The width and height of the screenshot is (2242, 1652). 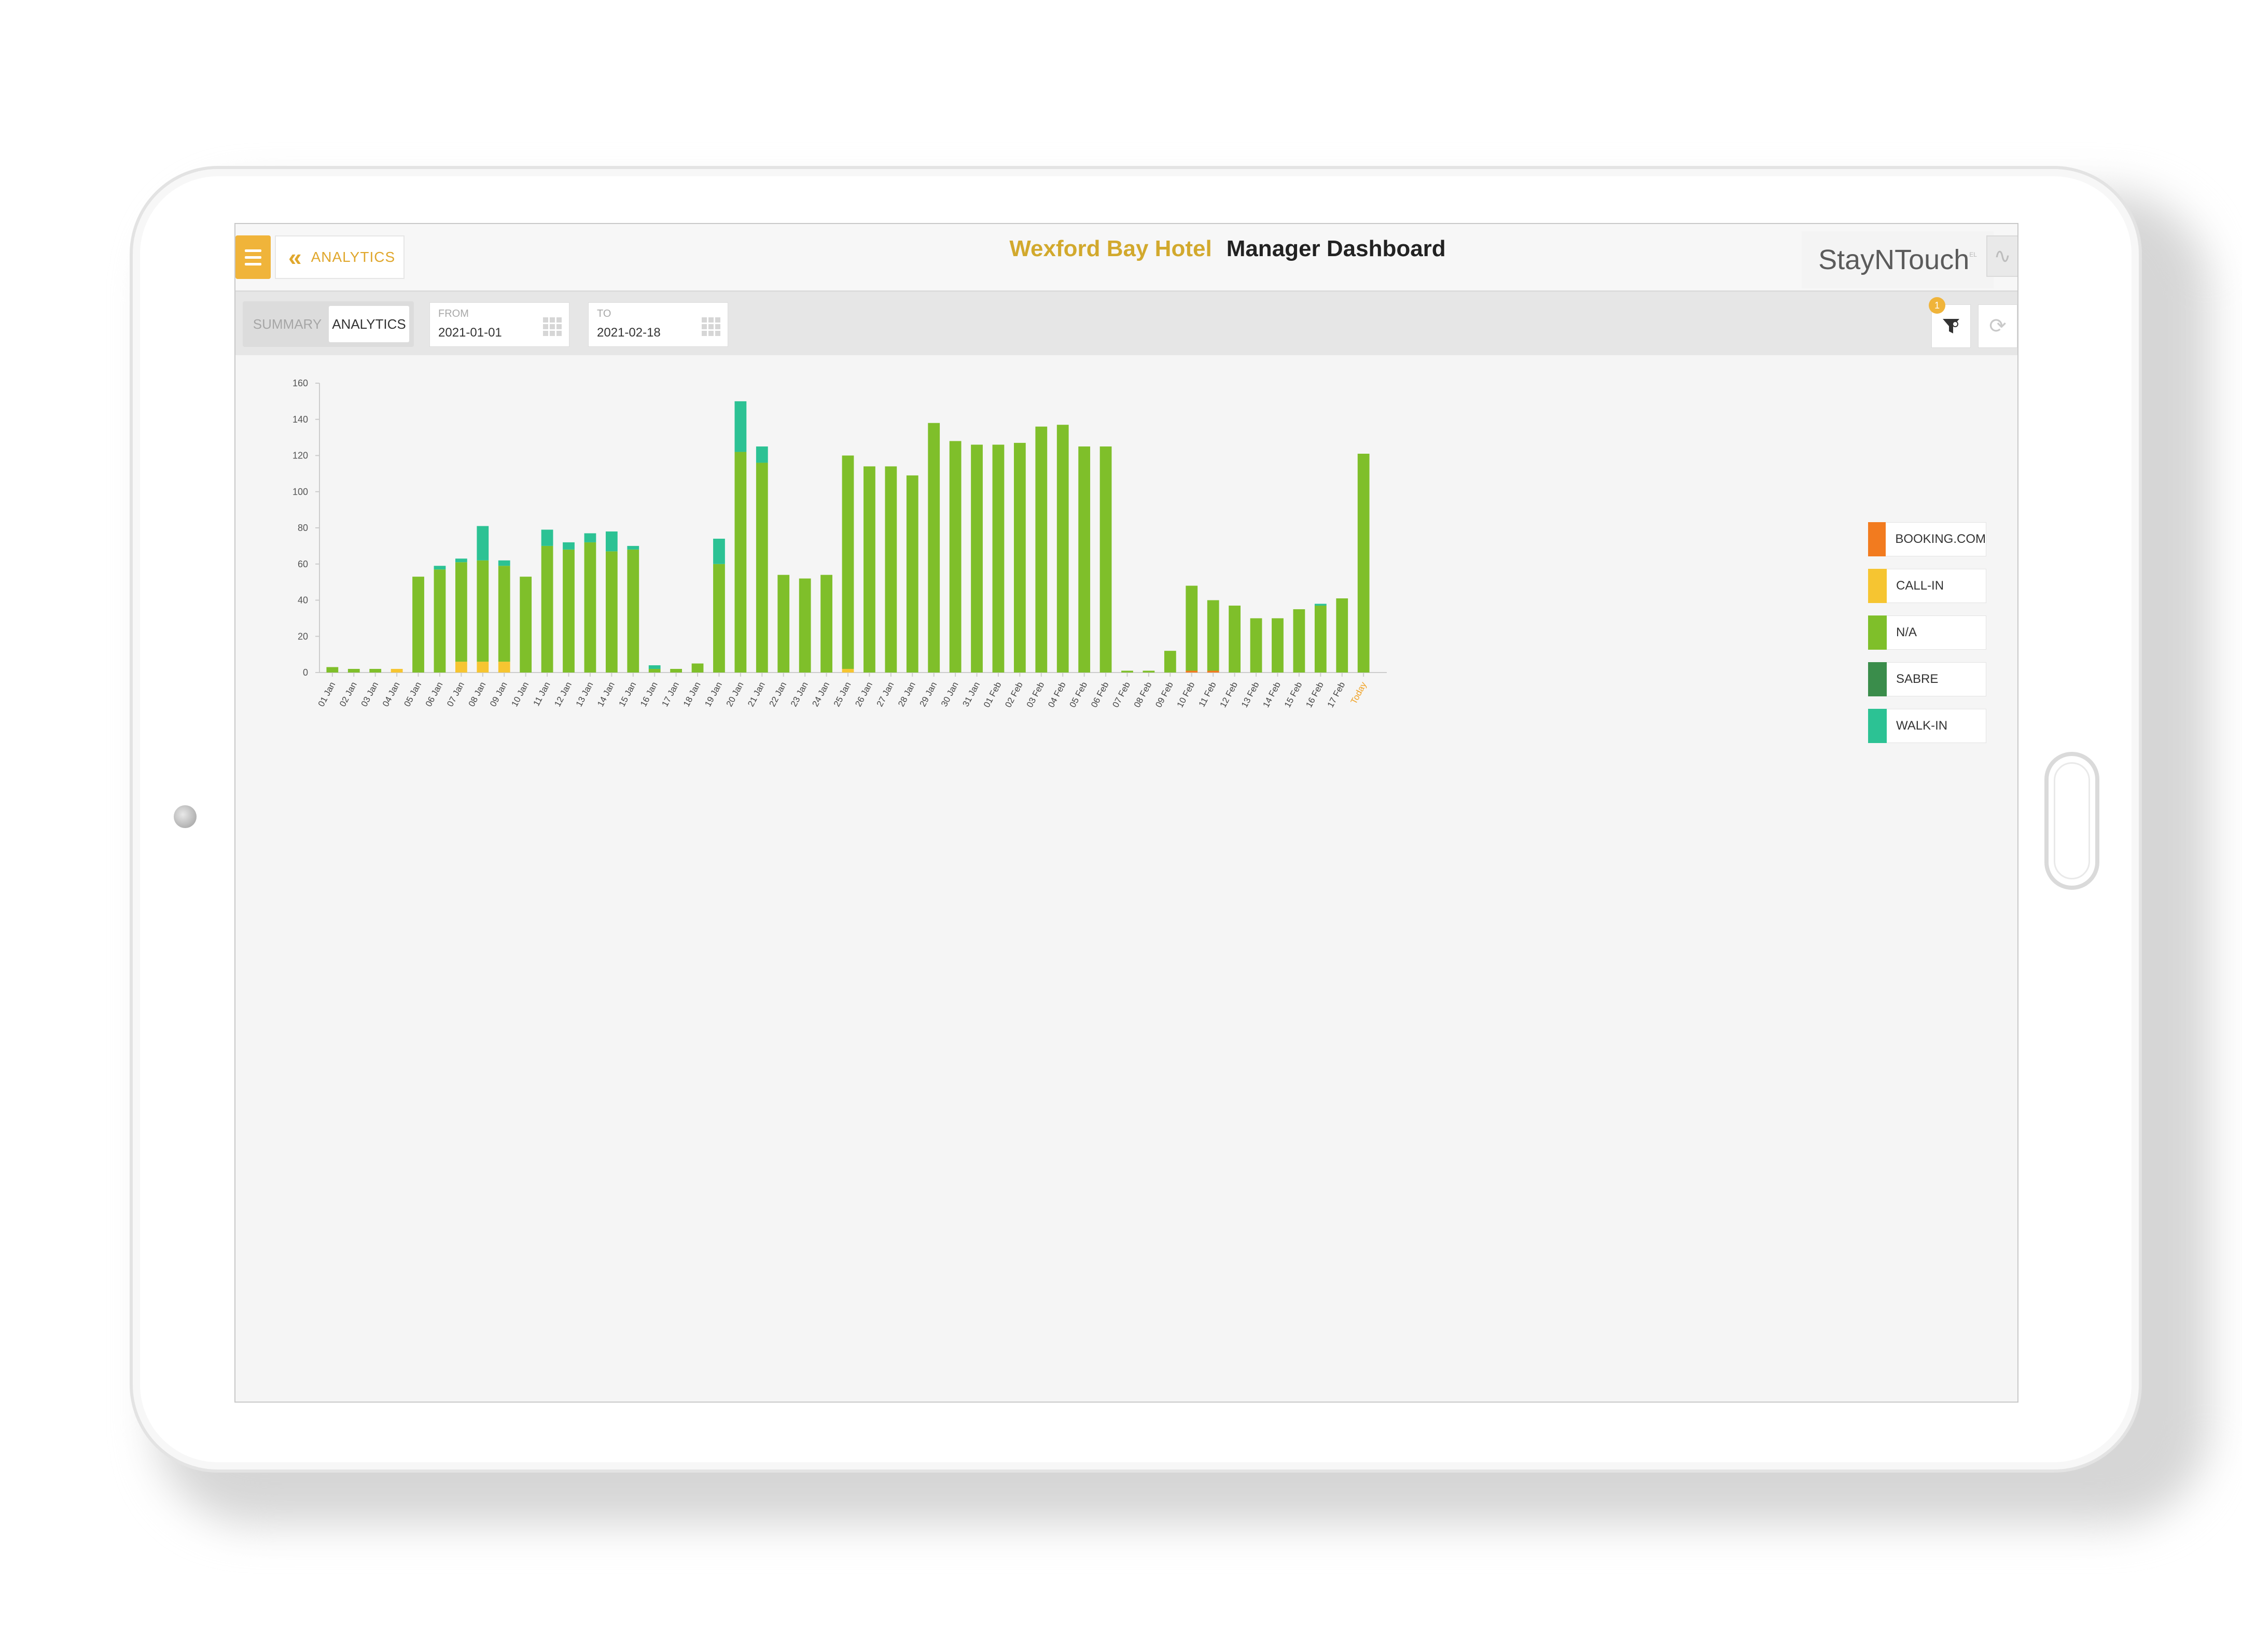 I want to click on x-tick-label: 16 Jan, so click(x=649, y=694).